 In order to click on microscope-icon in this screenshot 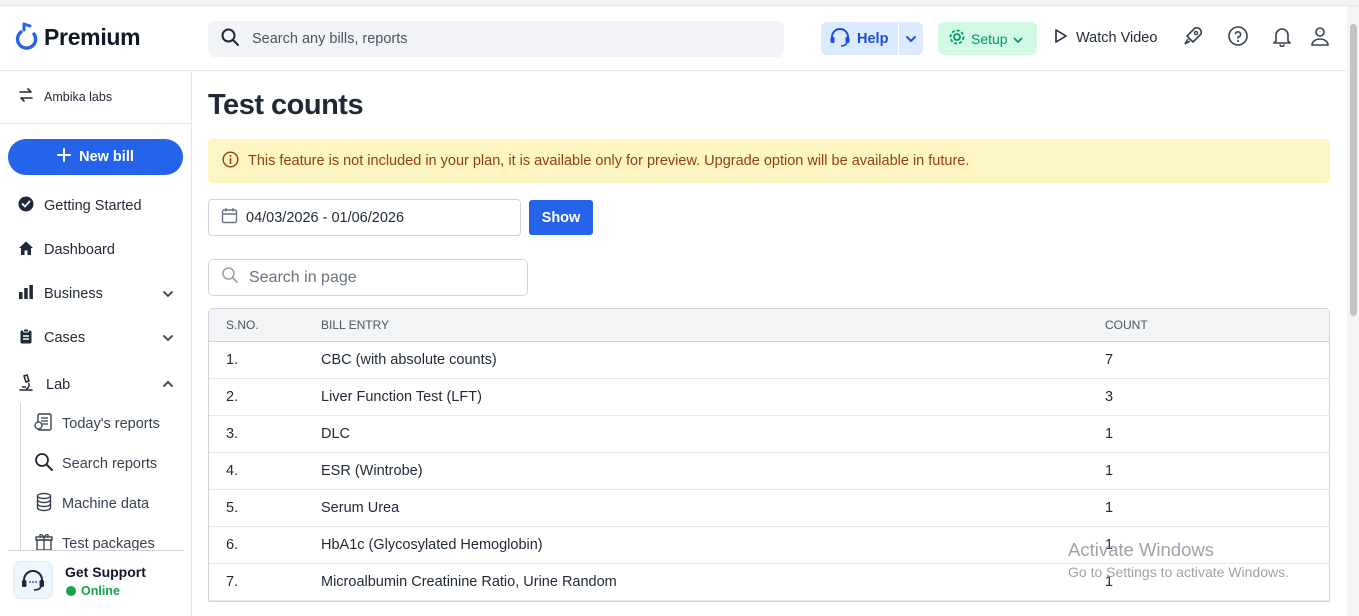, I will do `click(27, 385)`.